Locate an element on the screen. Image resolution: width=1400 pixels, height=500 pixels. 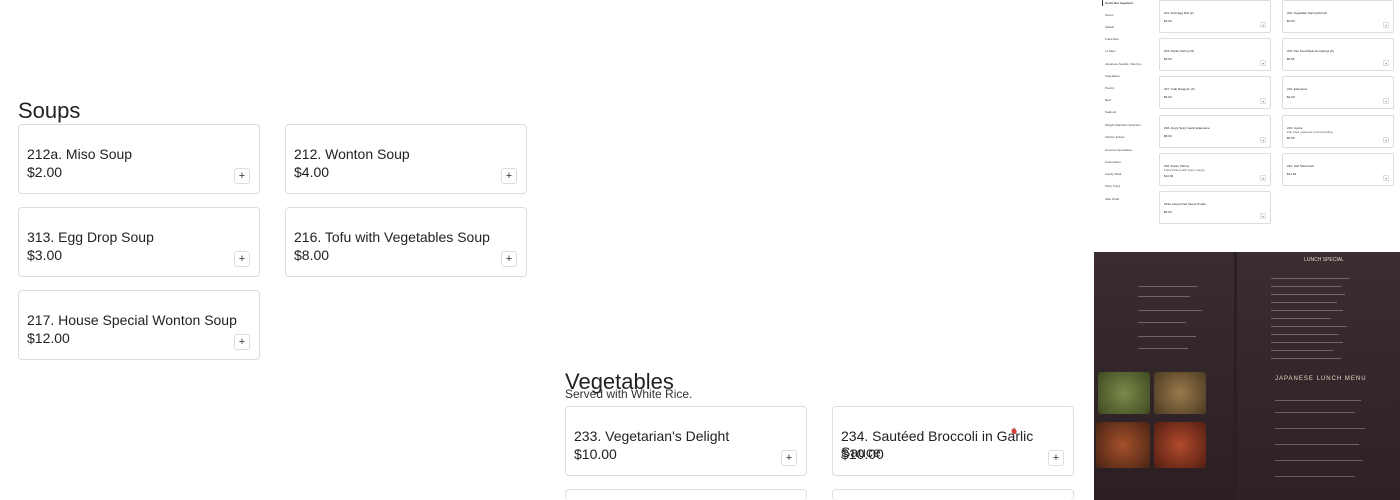
mini-category-item: Gourmet Specialties is located at coordinates (1118, 150).